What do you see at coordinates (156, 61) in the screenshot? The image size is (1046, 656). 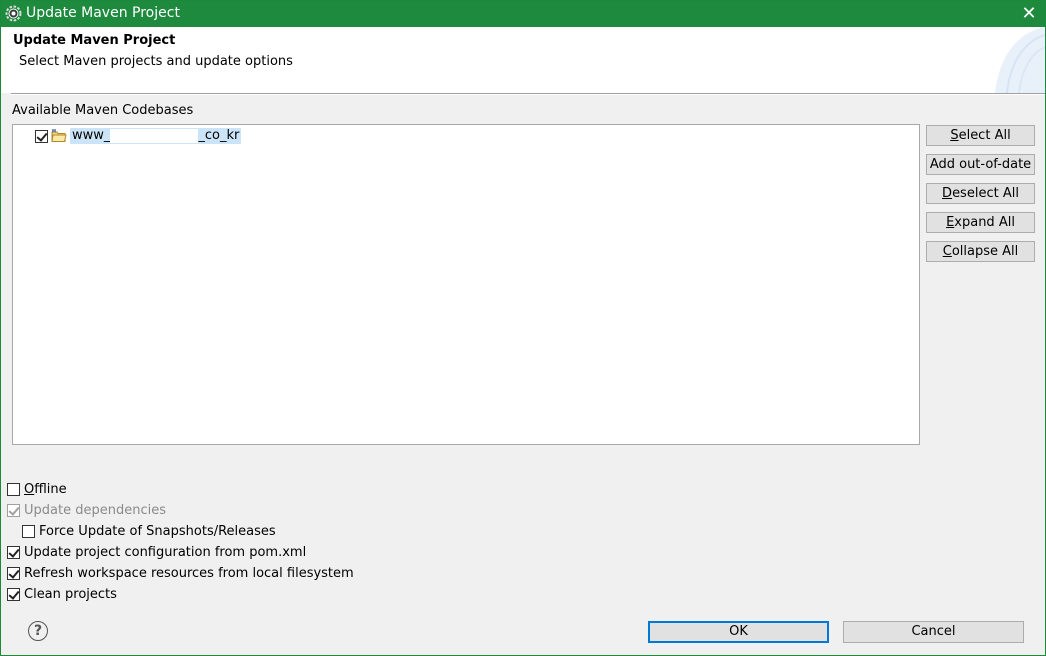 I see `page-subtitle: Select Maven projects and update options` at bounding box center [156, 61].